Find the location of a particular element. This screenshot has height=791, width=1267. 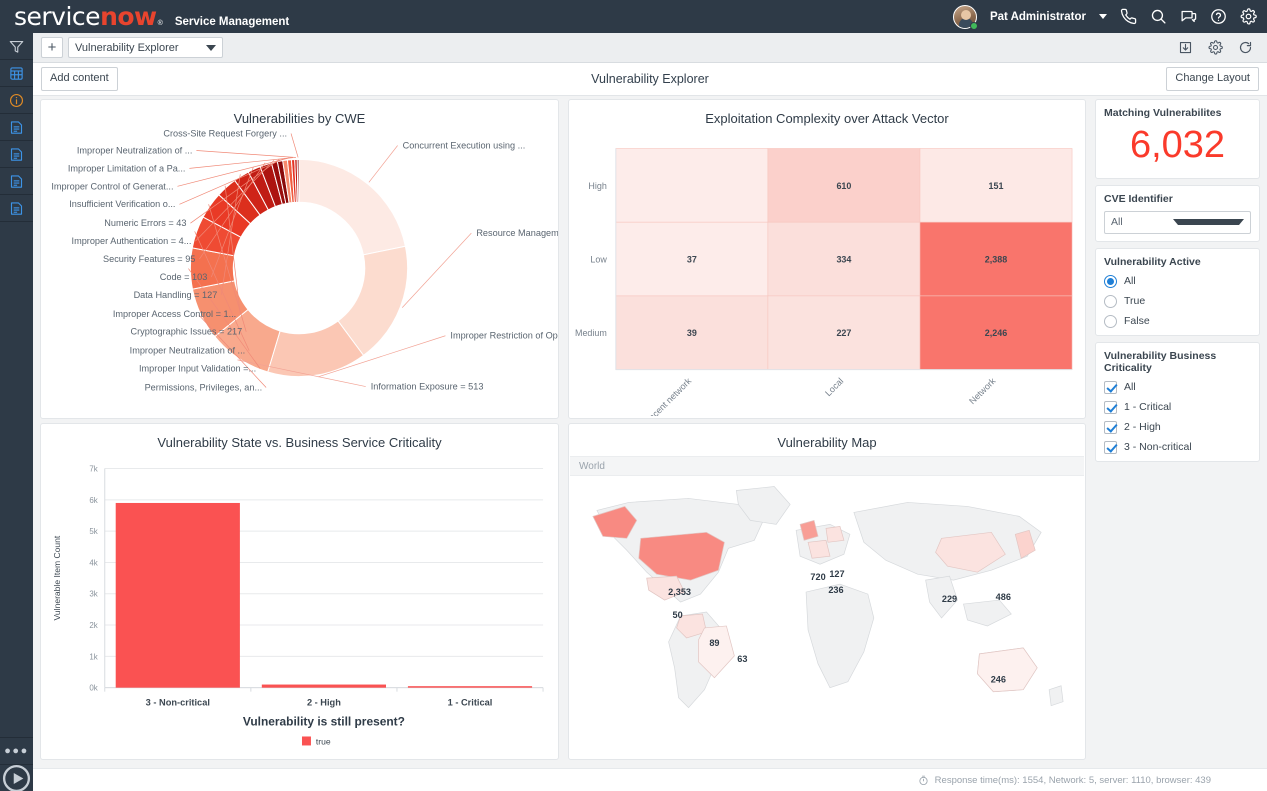

checkbox-option-noncritical: 3 - Non-critical is located at coordinates (1177, 447).